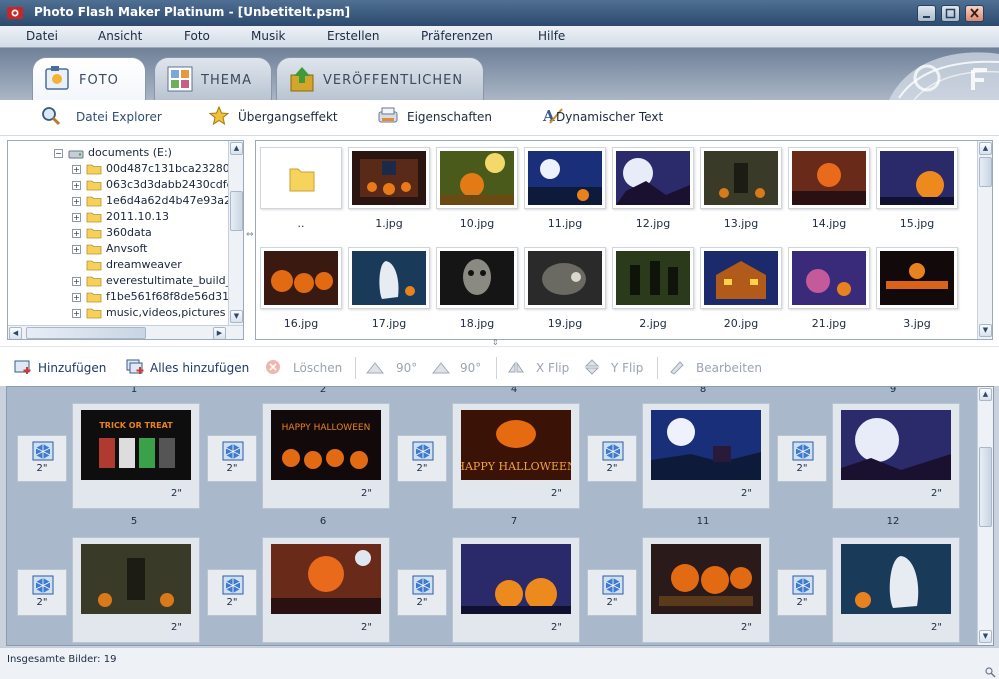 The height and width of the screenshot is (679, 999). Describe the element at coordinates (58, 153) in the screenshot. I see `collapse-icon: −` at that location.